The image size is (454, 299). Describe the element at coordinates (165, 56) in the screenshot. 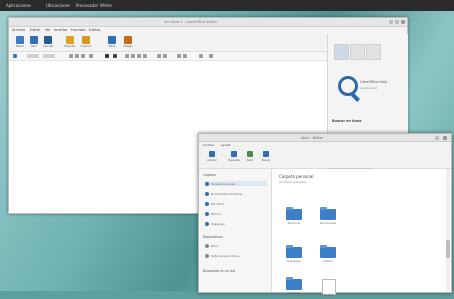

I see `numbered-list-icon` at that location.